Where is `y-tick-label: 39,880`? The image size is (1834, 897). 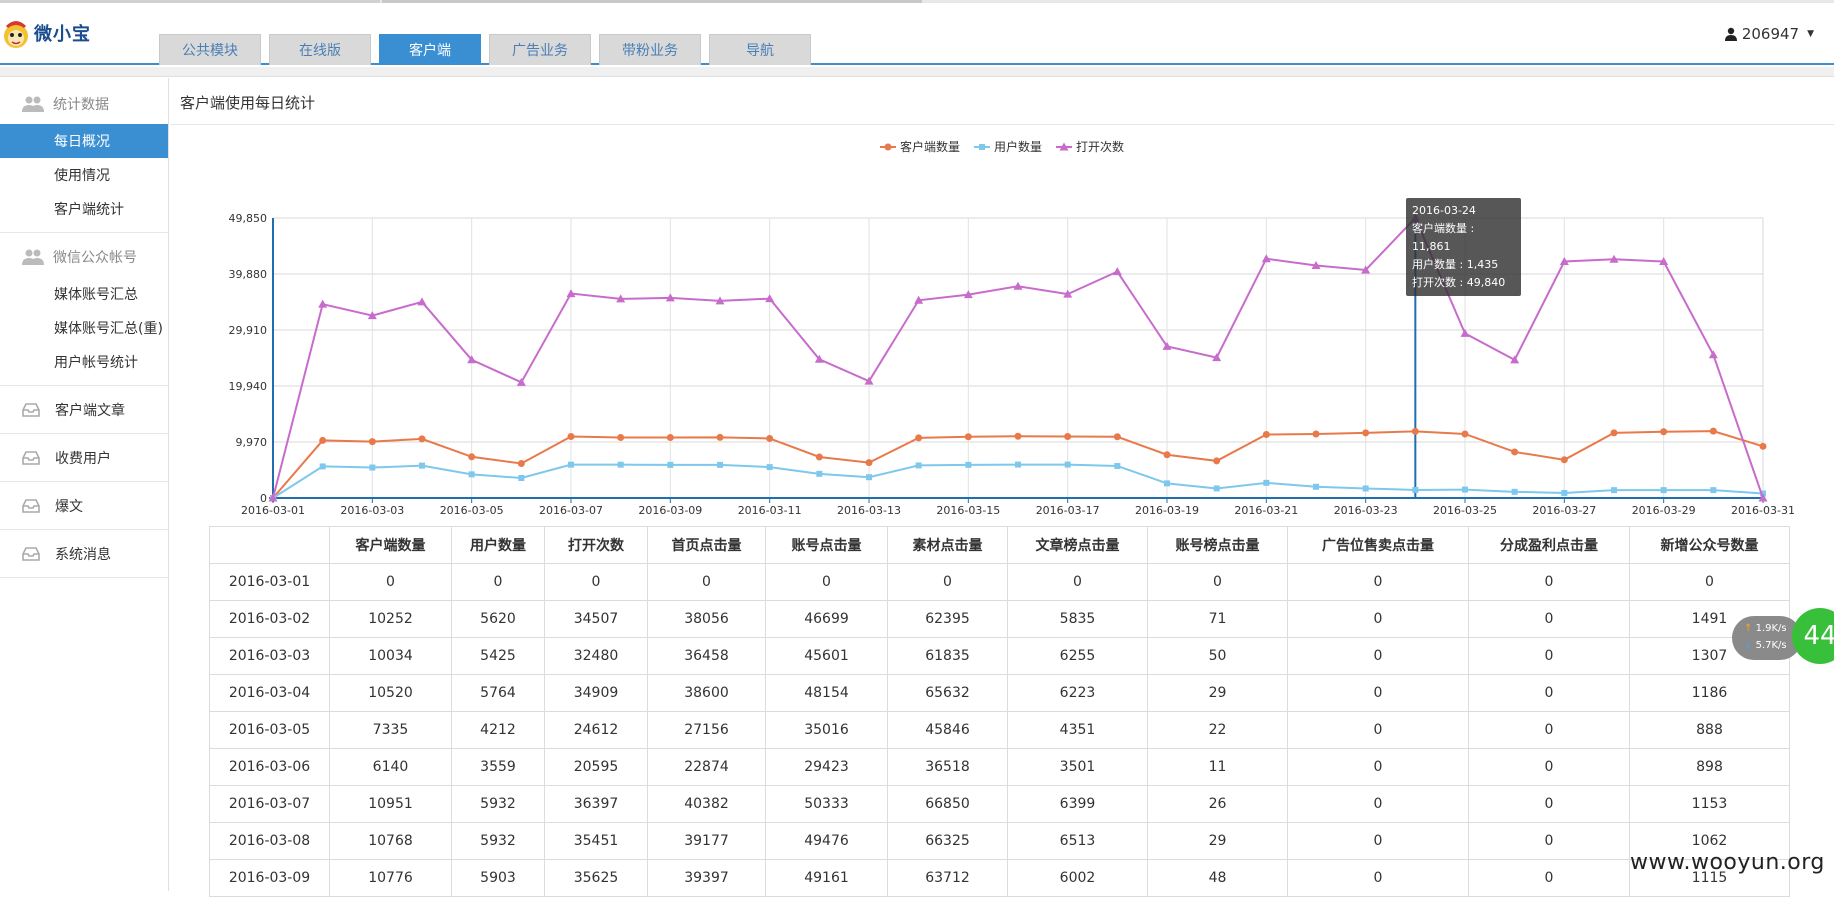 y-tick-label: 39,880 is located at coordinates (248, 274).